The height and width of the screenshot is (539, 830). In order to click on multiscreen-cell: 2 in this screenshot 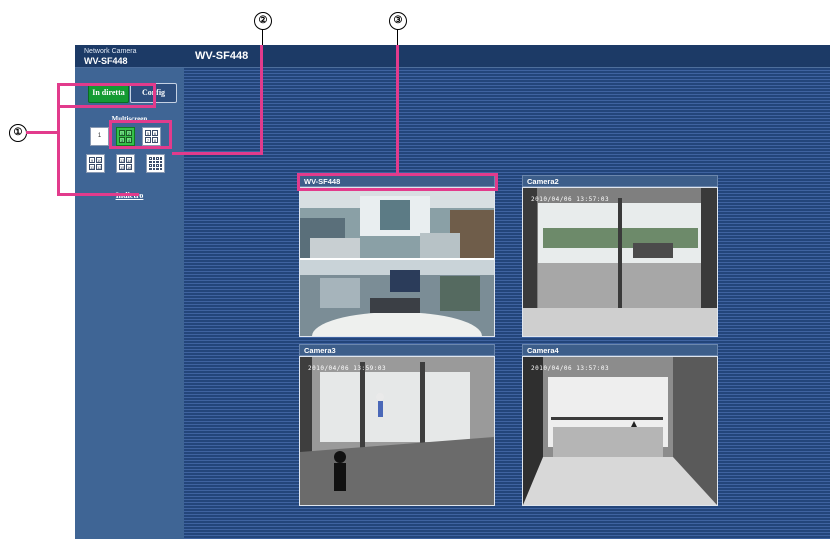, I will do `click(153, 158)`.